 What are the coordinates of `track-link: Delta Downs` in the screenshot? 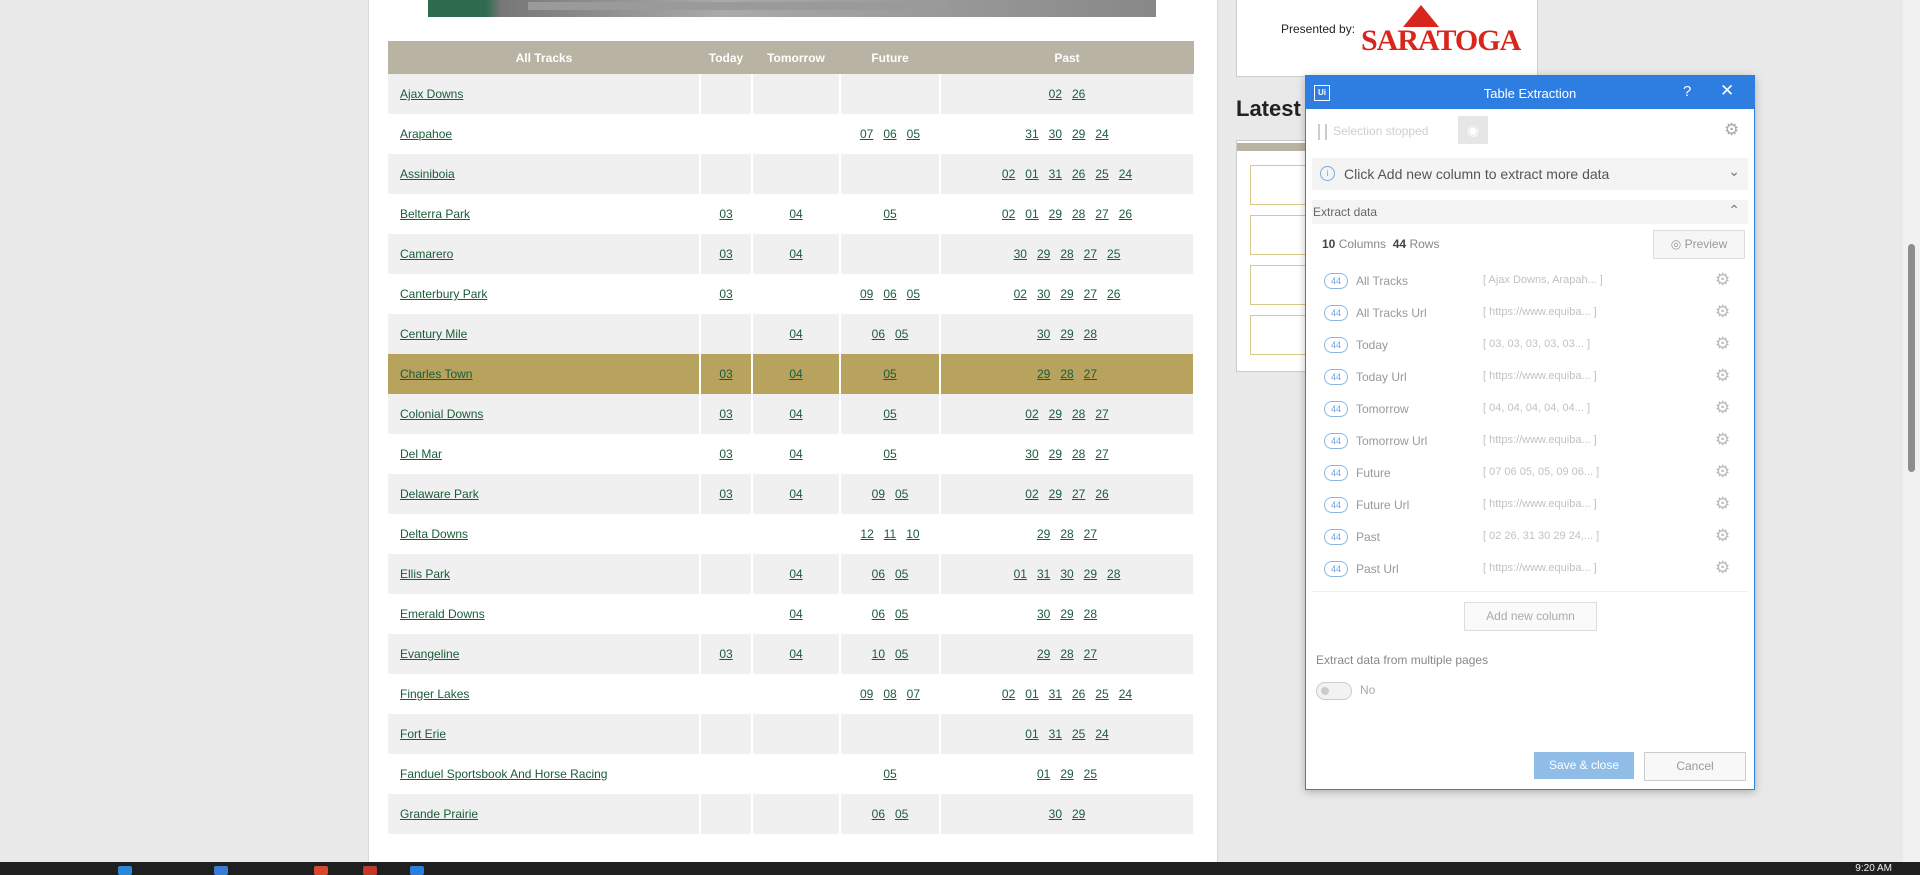 It's located at (434, 534).